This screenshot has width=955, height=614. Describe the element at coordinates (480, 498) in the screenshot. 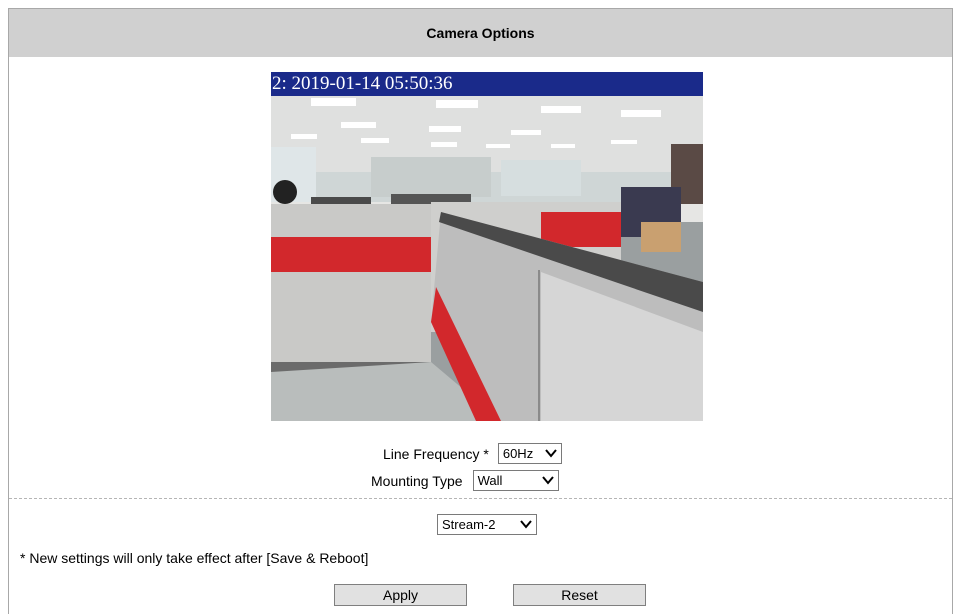

I see `section-divider` at that location.